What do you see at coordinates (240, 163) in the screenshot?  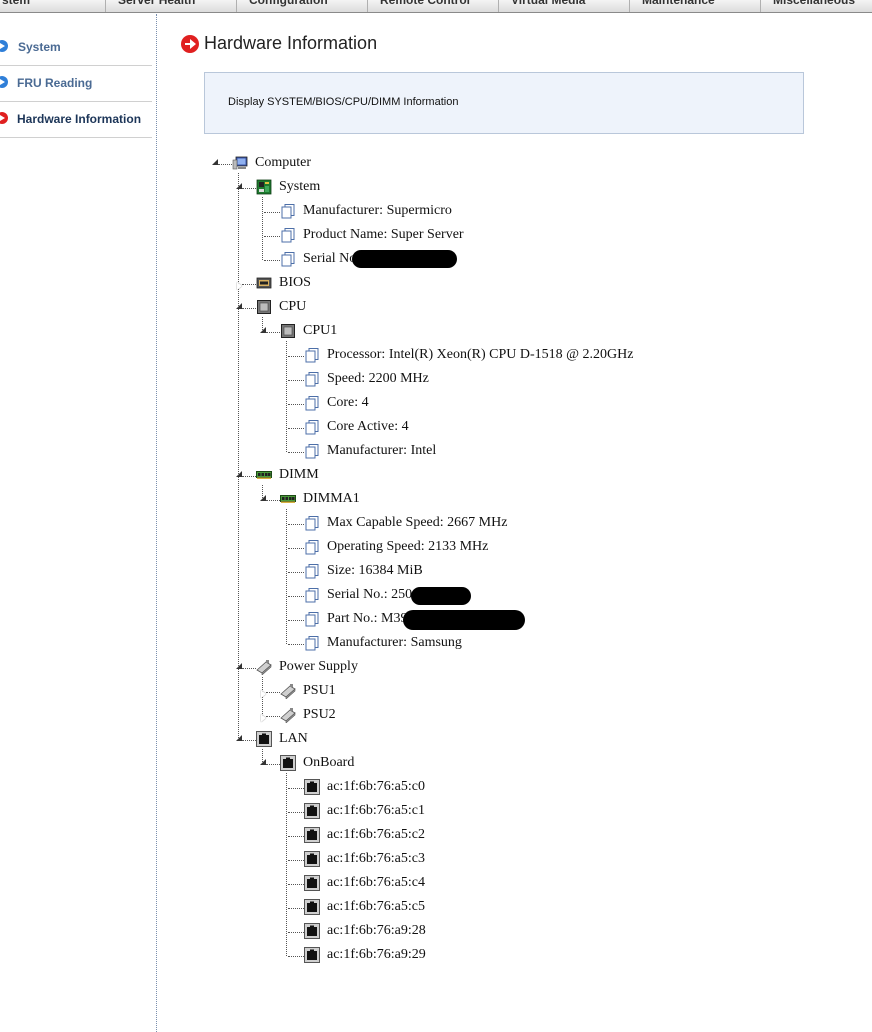 I see `computer-icon` at bounding box center [240, 163].